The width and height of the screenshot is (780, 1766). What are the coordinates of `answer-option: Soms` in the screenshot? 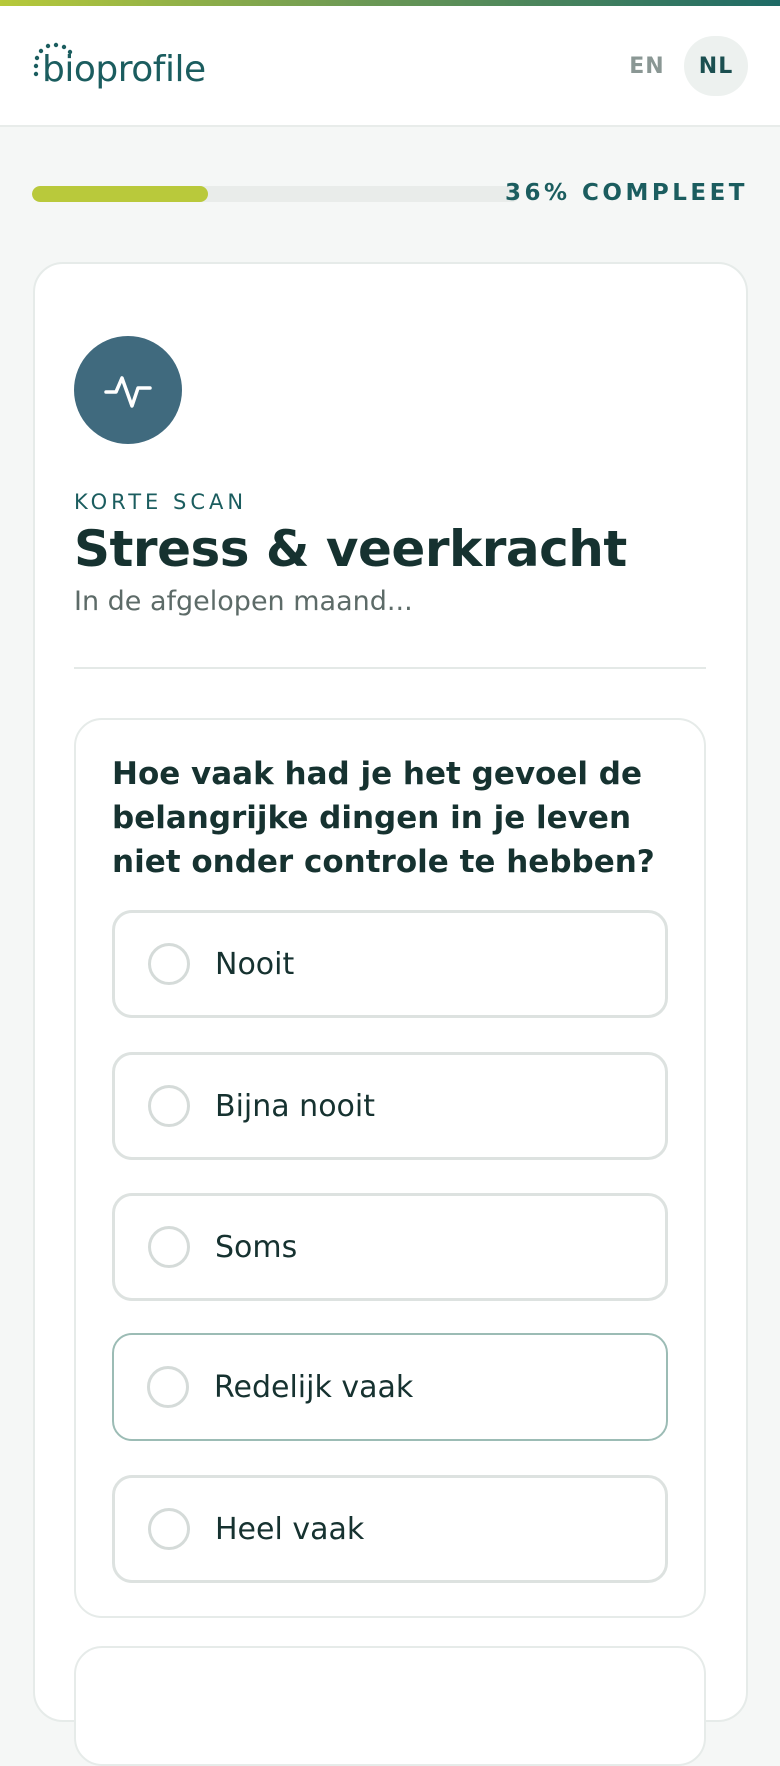 It's located at (390, 1247).